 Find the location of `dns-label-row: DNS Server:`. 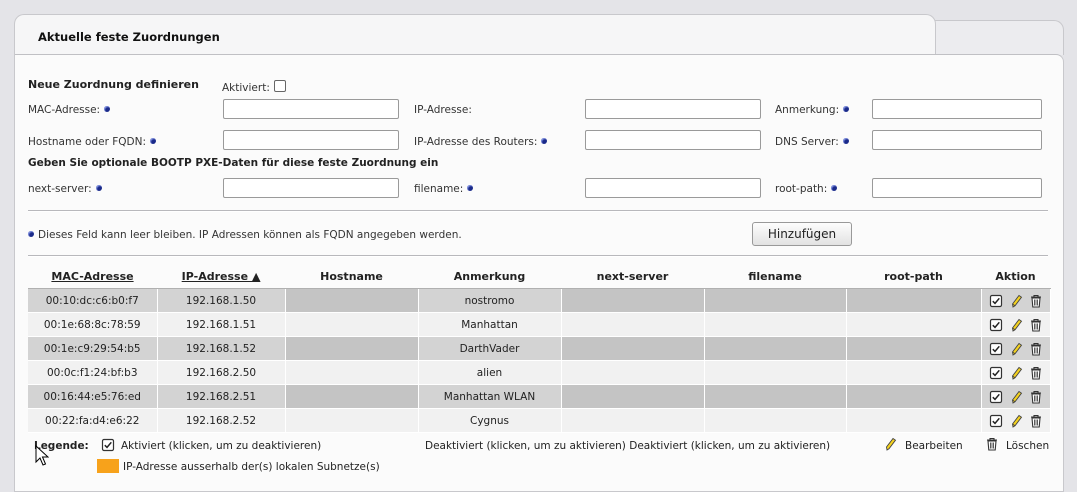

dns-label-row: DNS Server: is located at coordinates (812, 142).